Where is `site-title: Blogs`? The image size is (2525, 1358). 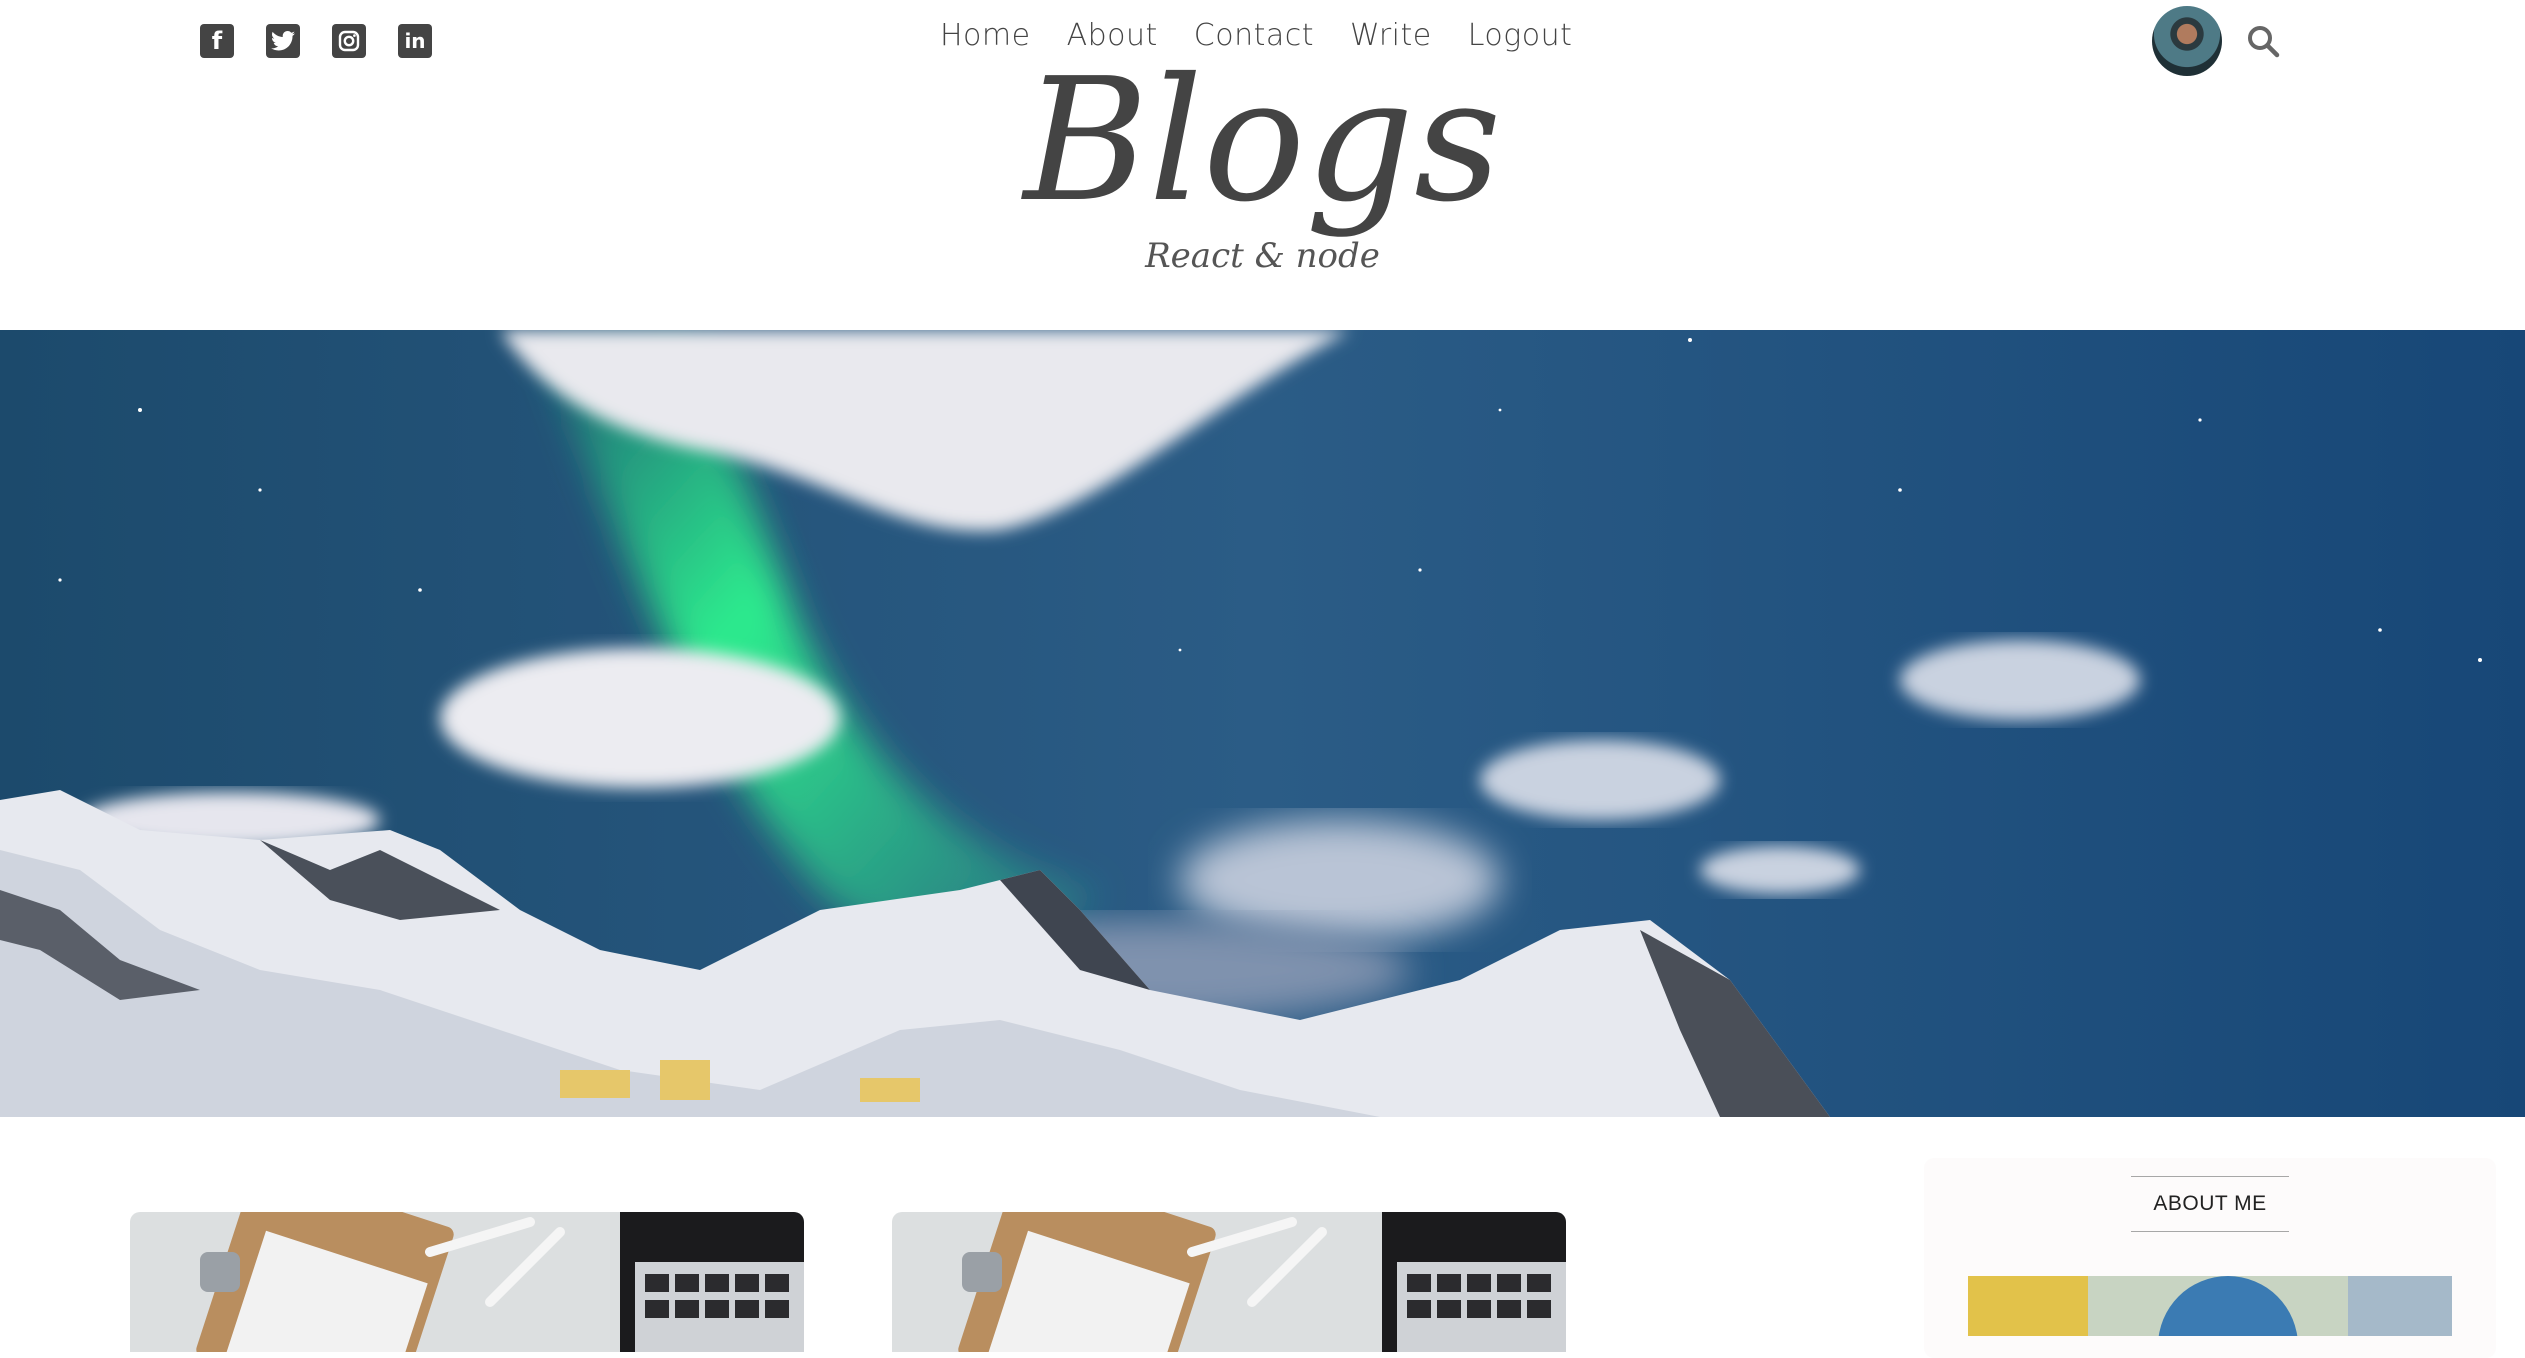
site-title: Blogs is located at coordinates (1262, 141).